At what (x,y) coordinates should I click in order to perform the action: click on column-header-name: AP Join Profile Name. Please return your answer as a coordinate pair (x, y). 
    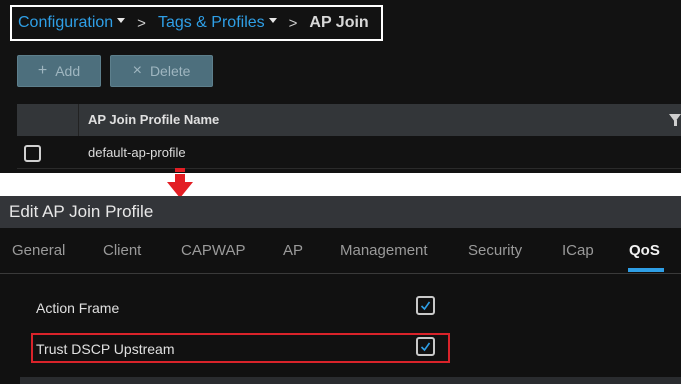
    Looking at the image, I should click on (153, 120).